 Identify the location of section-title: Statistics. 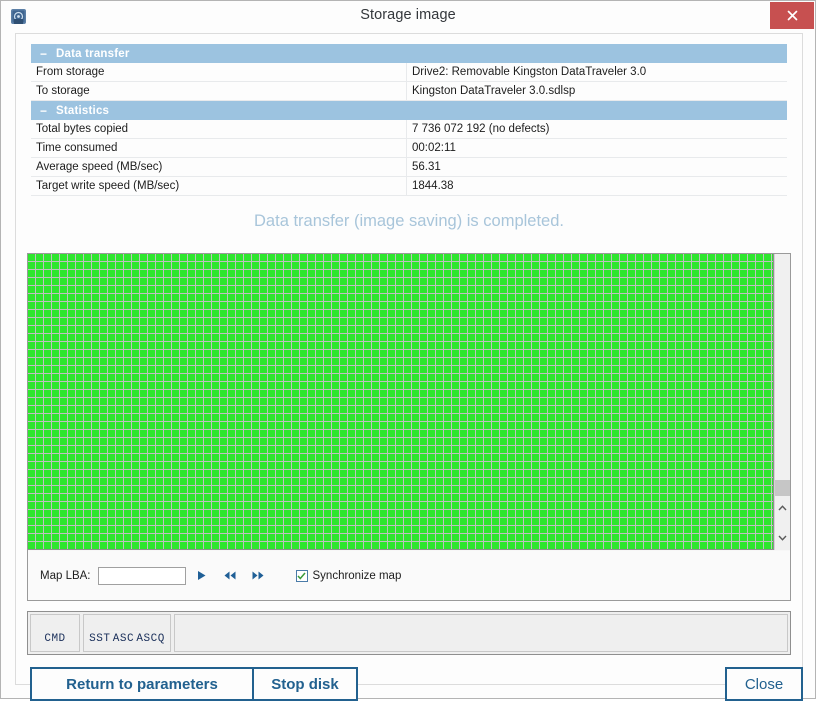
(83, 110).